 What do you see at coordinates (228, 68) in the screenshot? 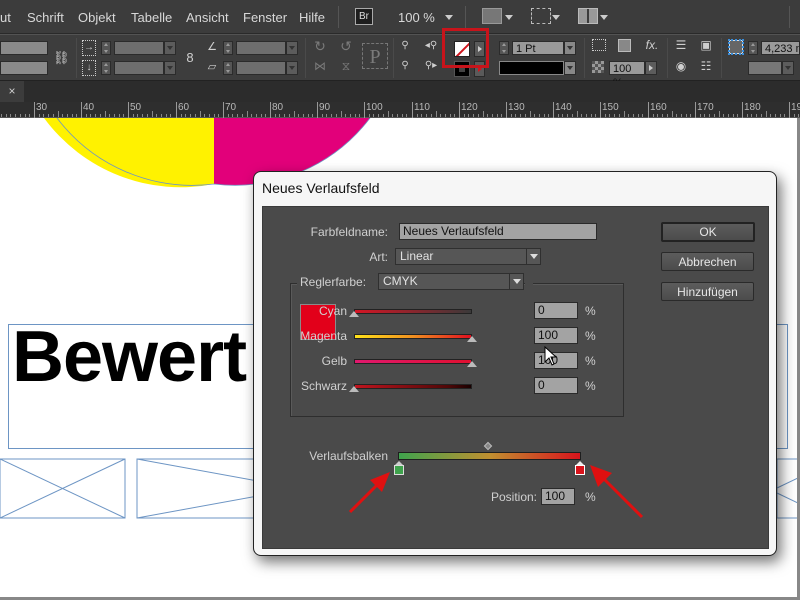
I see `shear-spinner` at bounding box center [228, 68].